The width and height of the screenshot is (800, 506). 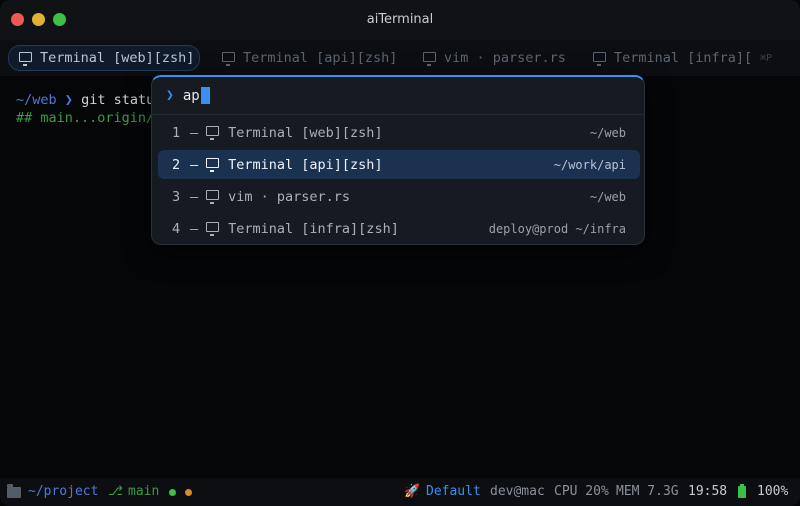 I want to click on result-index: 4, so click(x=176, y=228).